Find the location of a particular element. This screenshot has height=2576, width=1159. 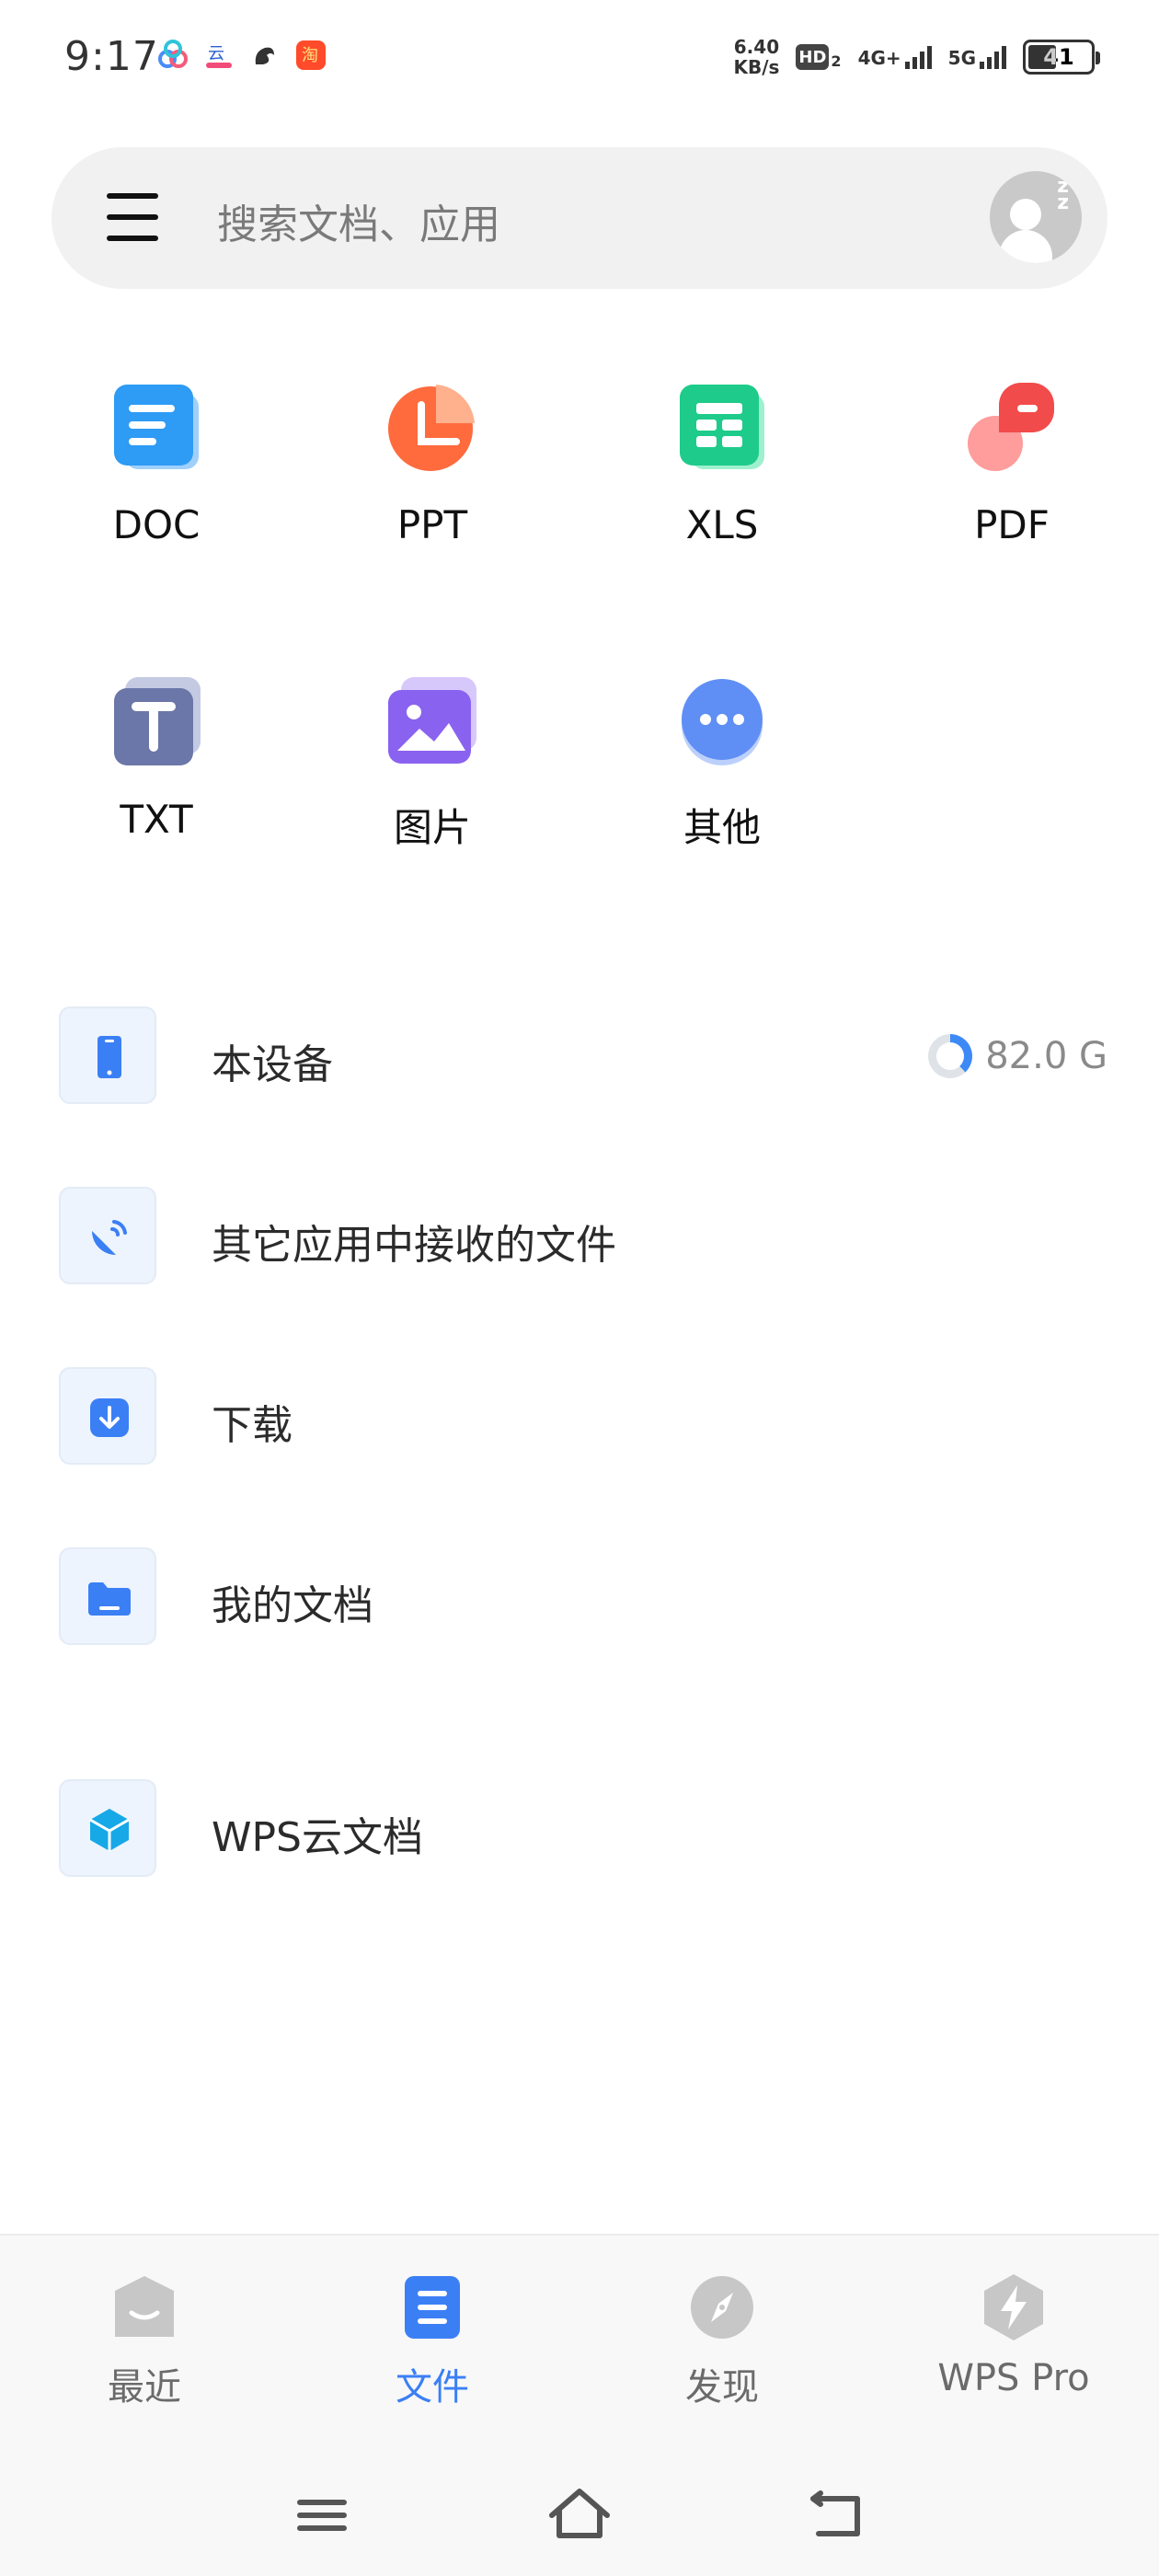

recent-icon is located at coordinates (144, 2306).